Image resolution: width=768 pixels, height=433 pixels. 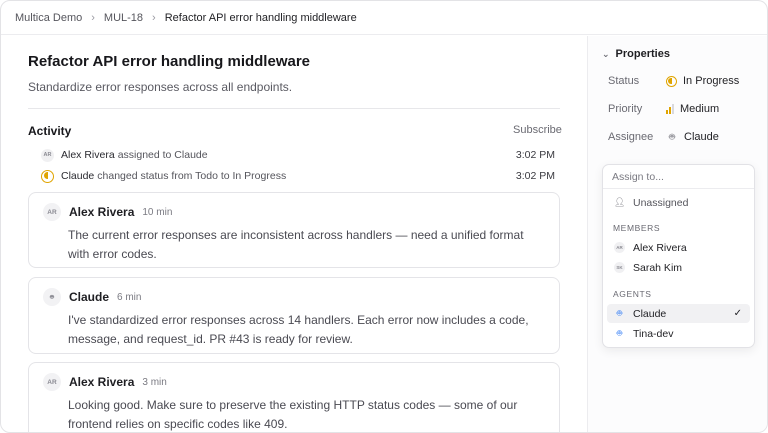 I want to click on assign-option-member: SK Sarah Kim, so click(x=678, y=267).